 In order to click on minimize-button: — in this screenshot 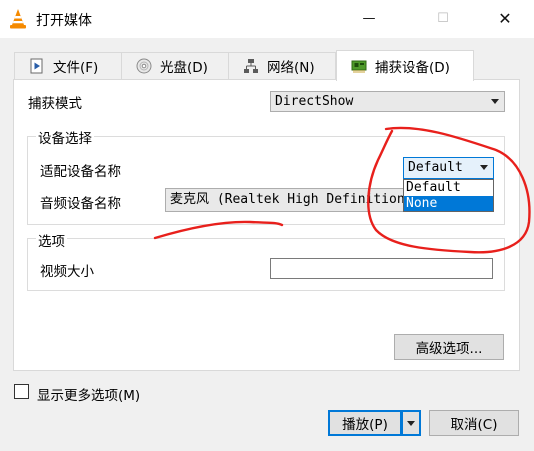, I will do `click(369, 18)`.